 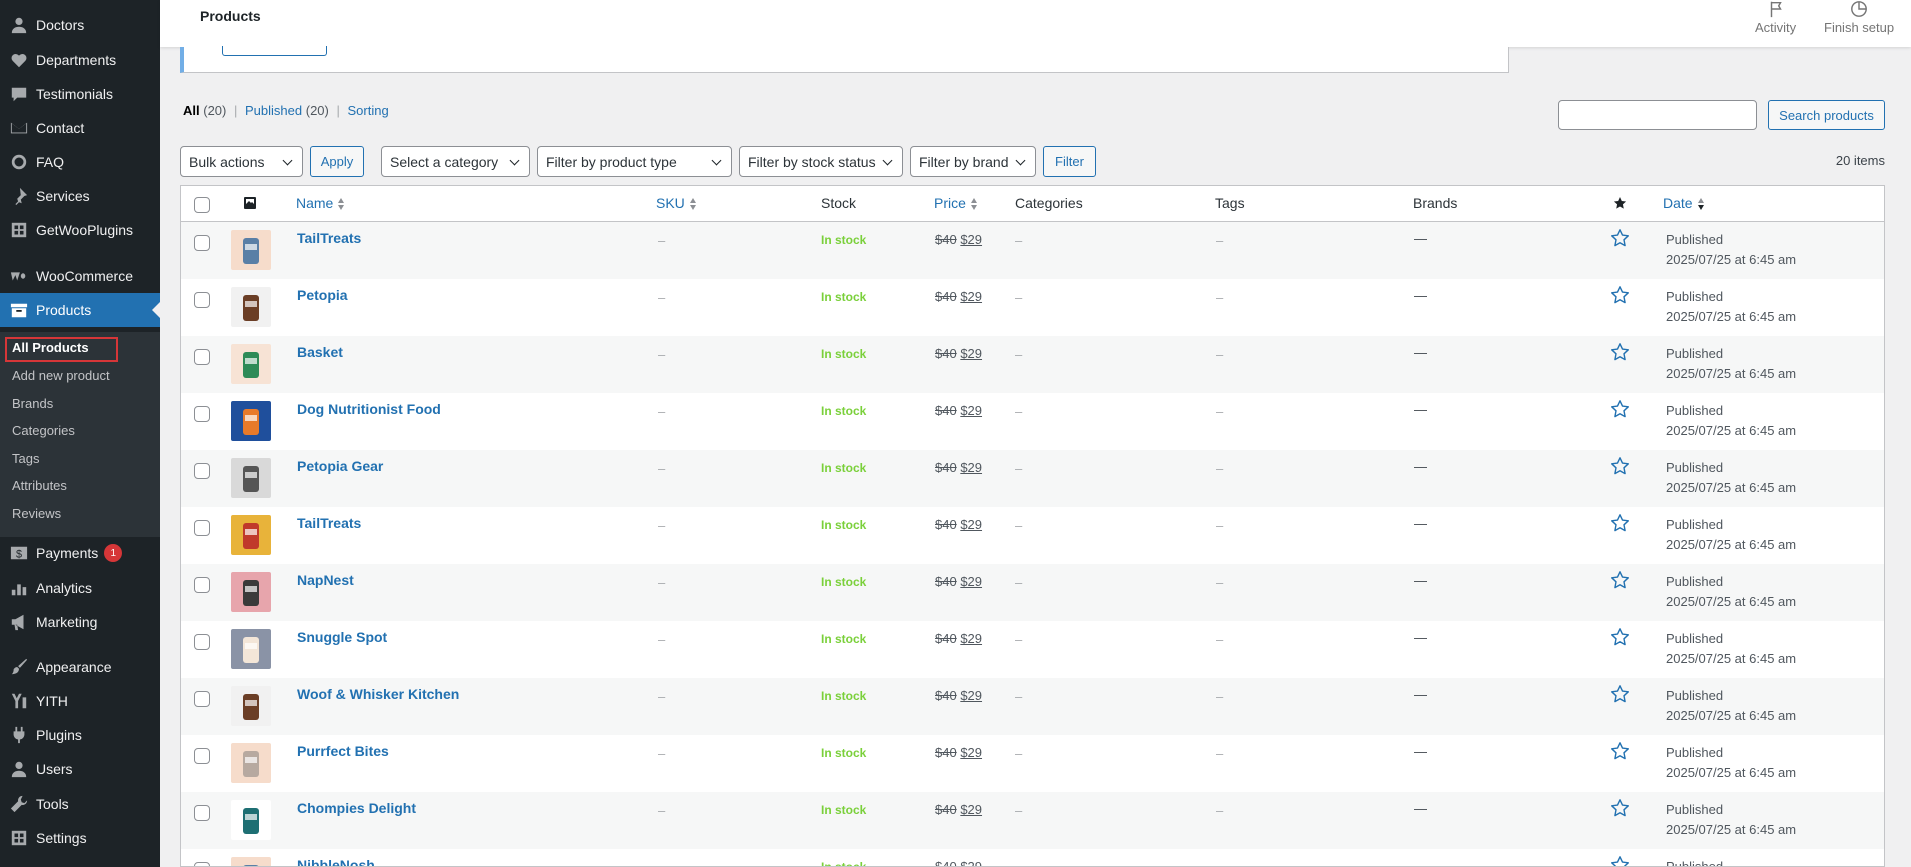 What do you see at coordinates (634, 161) in the screenshot?
I see `product-type-select: Filter by product type` at bounding box center [634, 161].